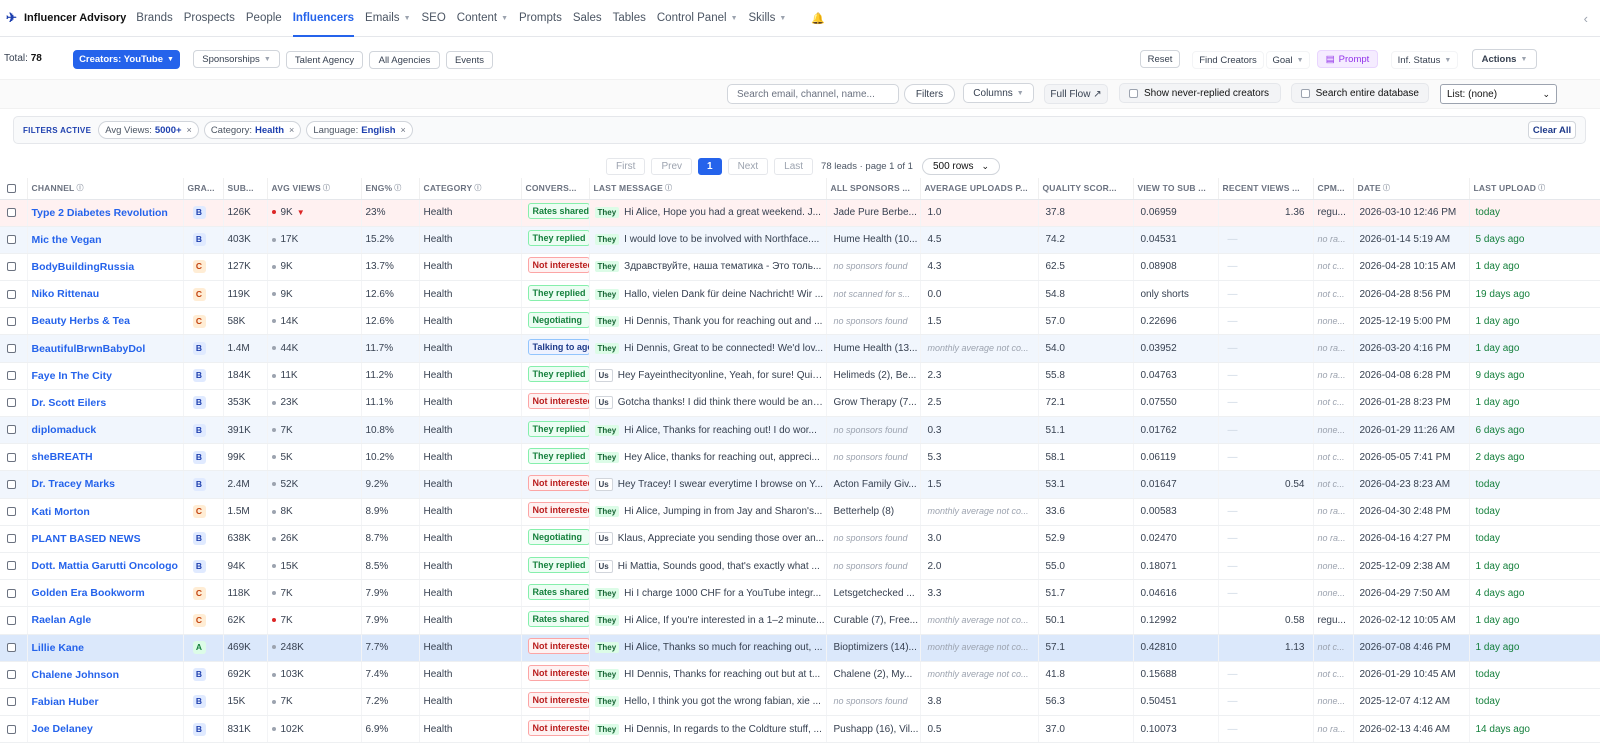 Image resolution: width=1600 pixels, height=751 pixels. Describe the element at coordinates (469, 60) in the screenshot. I see `events-button: Events` at that location.